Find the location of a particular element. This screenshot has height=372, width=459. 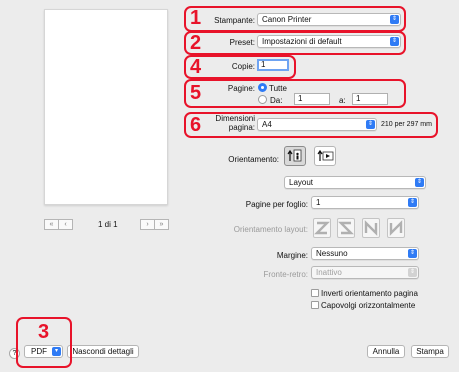

section-value: Layout is located at coordinates (301, 182).